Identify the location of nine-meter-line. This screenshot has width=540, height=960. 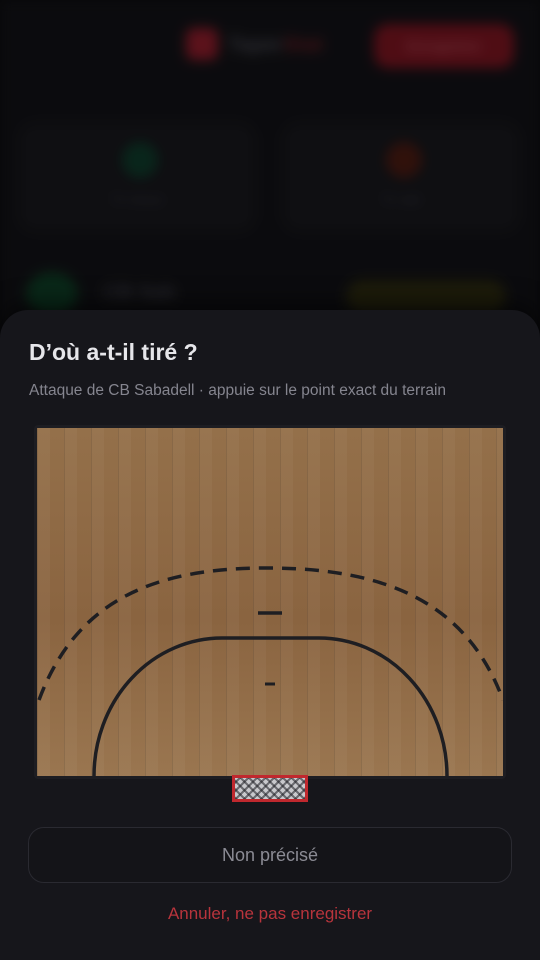
(270, 633).